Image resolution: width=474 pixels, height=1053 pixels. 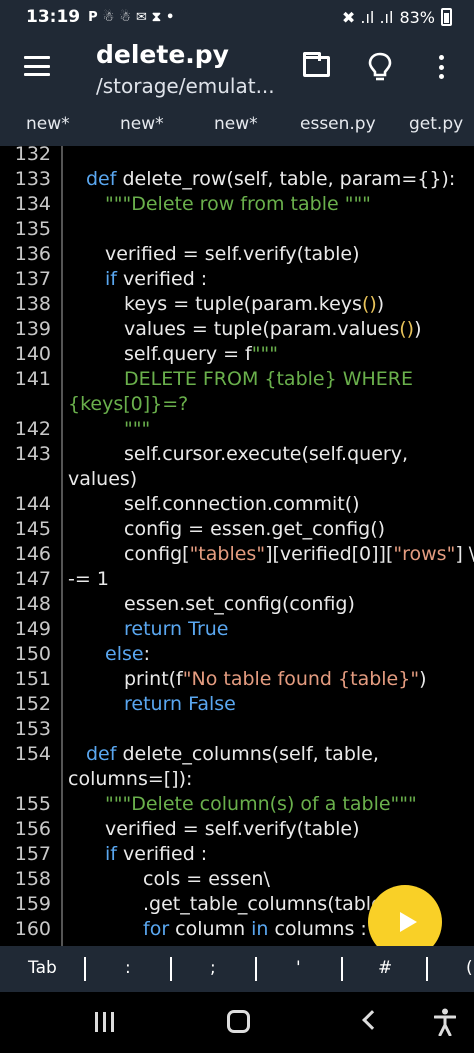 I want to click on line-number: 144, so click(x=32, y=504).